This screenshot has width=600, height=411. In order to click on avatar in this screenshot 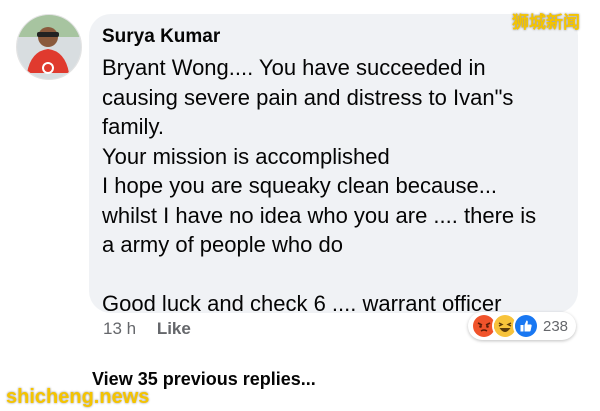, I will do `click(49, 47)`.